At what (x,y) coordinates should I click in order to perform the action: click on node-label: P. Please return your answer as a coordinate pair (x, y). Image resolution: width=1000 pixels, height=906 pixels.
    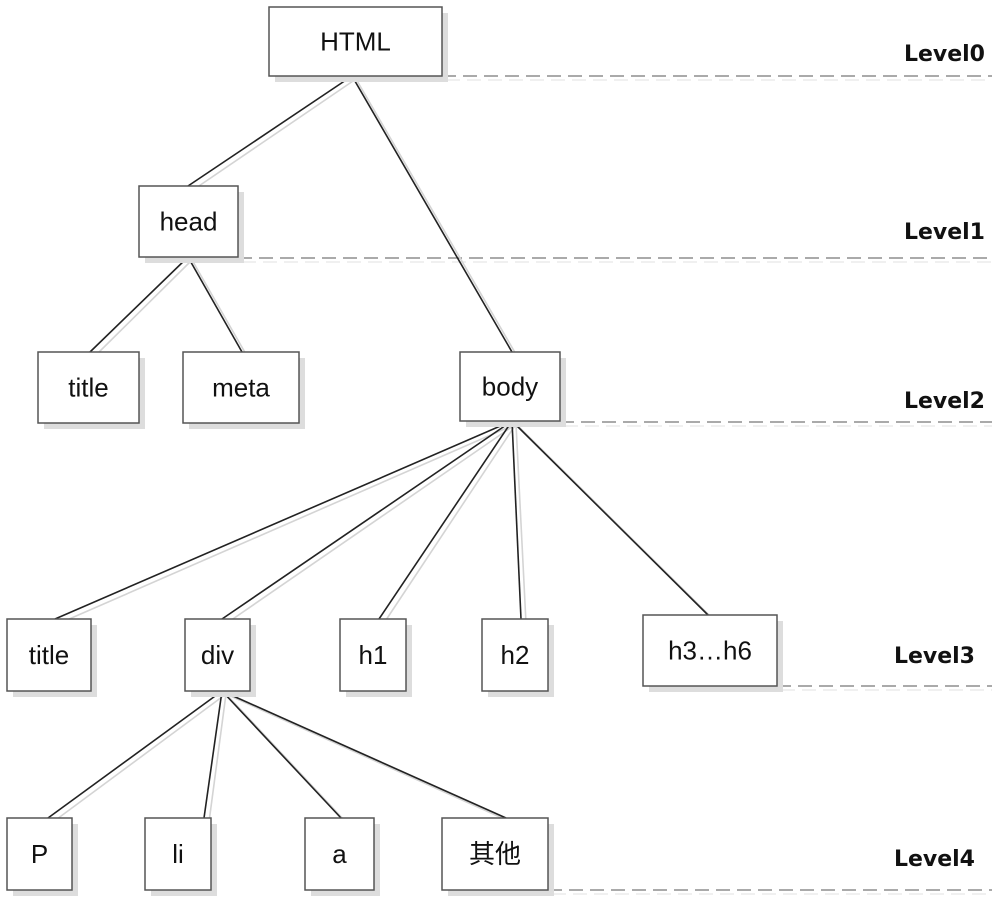
    Looking at the image, I should click on (39, 854).